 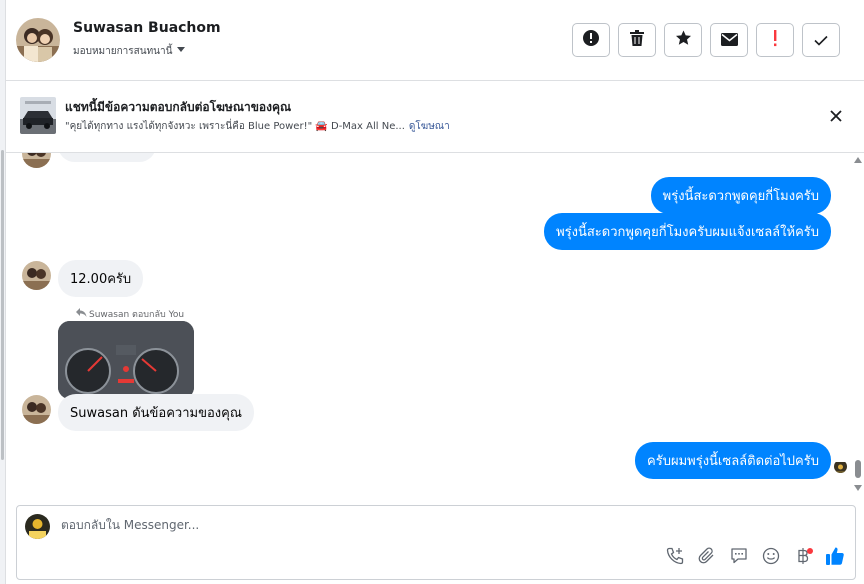 I want to click on mark-done-button, so click(x=821, y=40).